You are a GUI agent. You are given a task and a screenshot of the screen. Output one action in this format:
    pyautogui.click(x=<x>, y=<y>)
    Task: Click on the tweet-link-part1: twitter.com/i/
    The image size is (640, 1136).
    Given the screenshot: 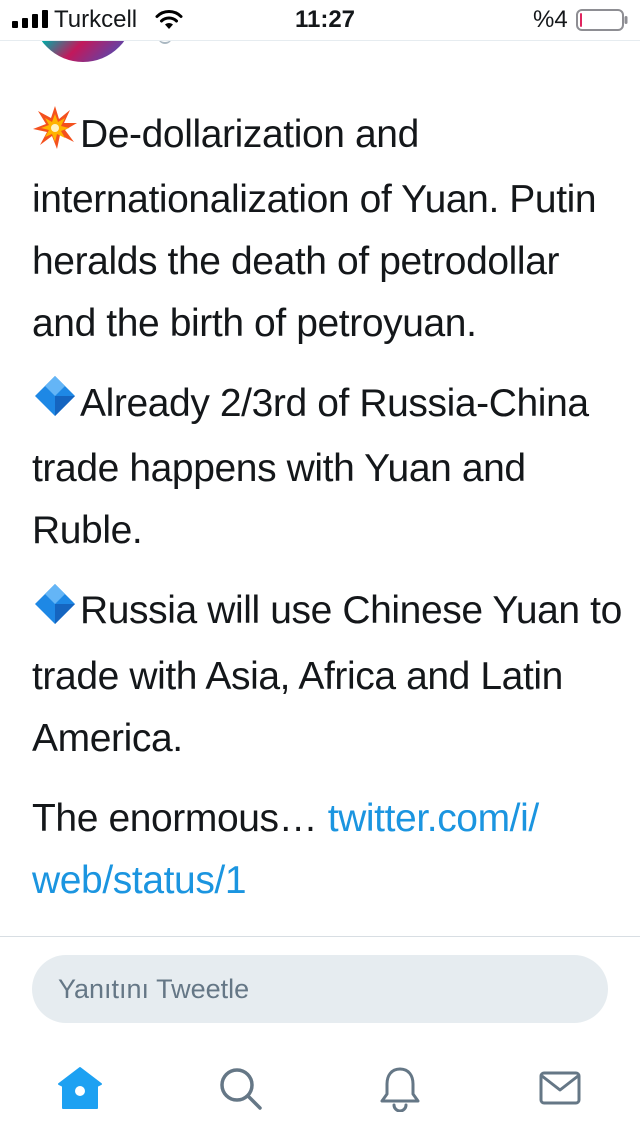 What is the action you would take?
    pyautogui.click(x=434, y=818)
    